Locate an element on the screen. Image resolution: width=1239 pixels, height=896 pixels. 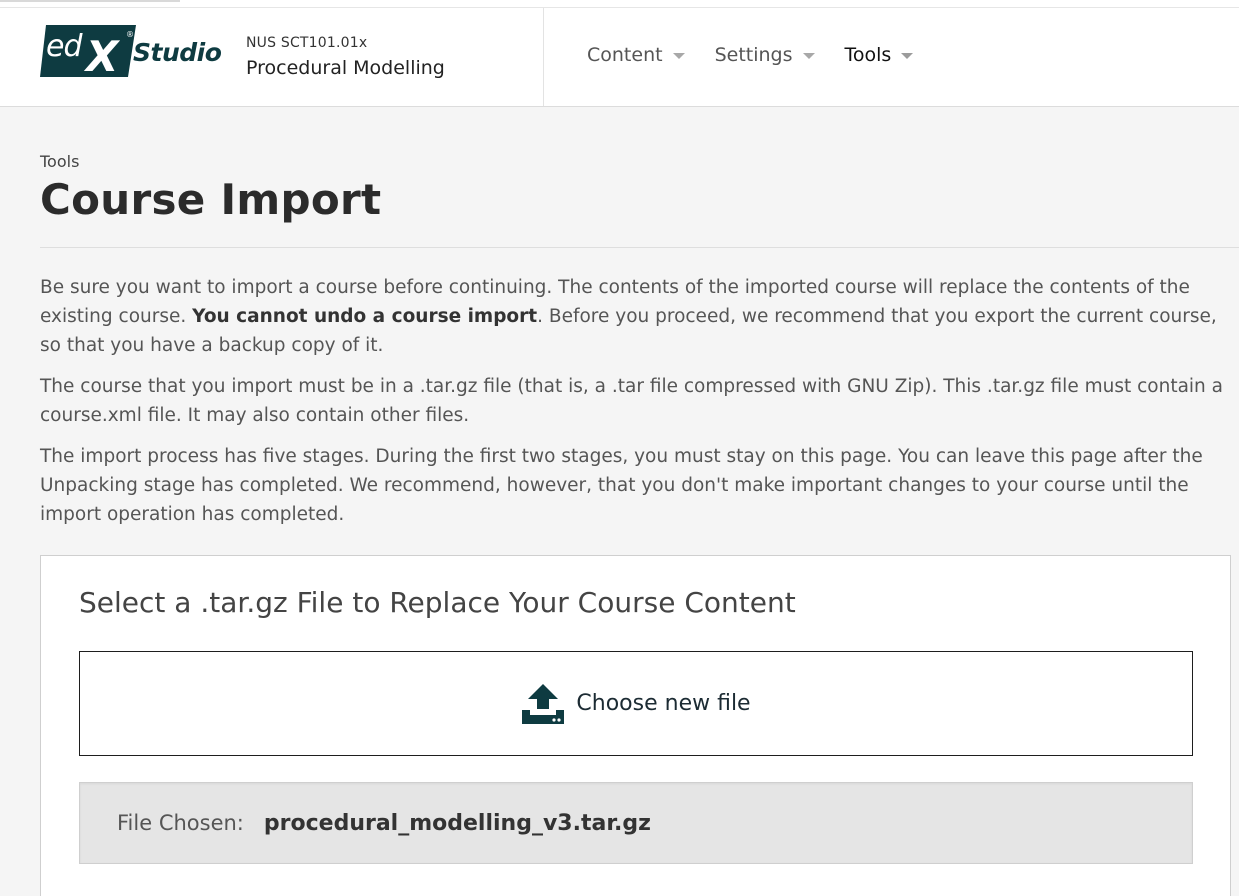
course-context: NUS SCT101.01x Procedural Modelling is located at coordinates (345, 57).